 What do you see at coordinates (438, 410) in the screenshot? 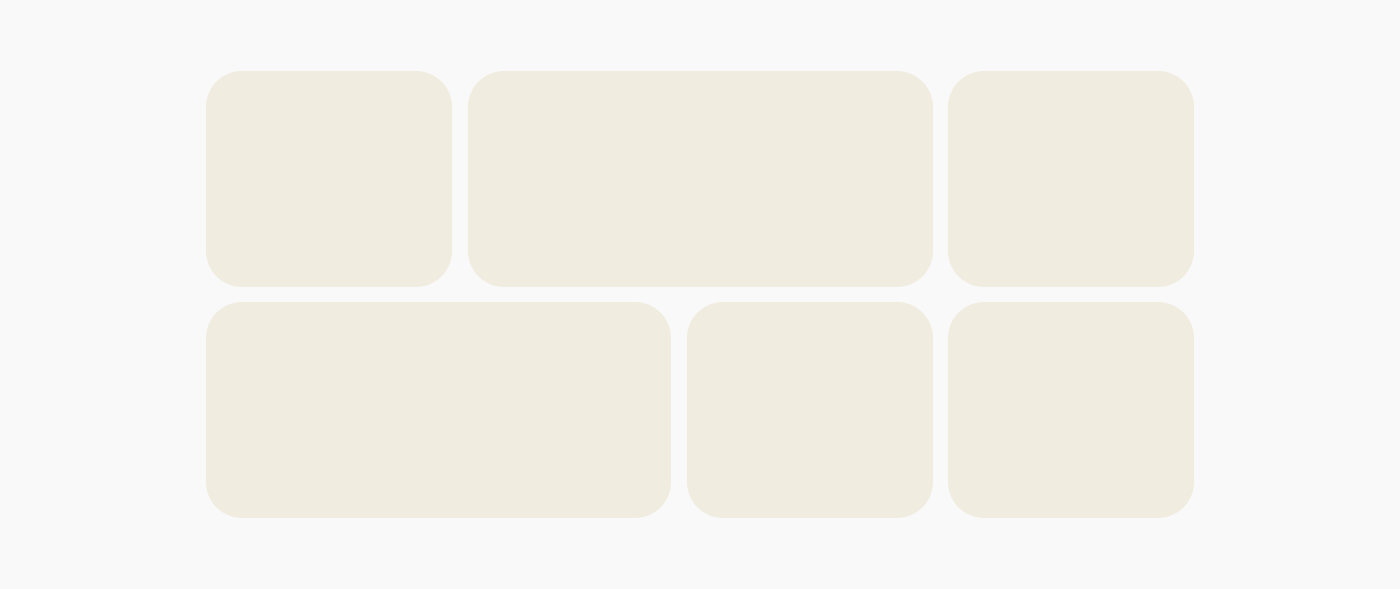
I see `tile-bottom-left-wide` at bounding box center [438, 410].